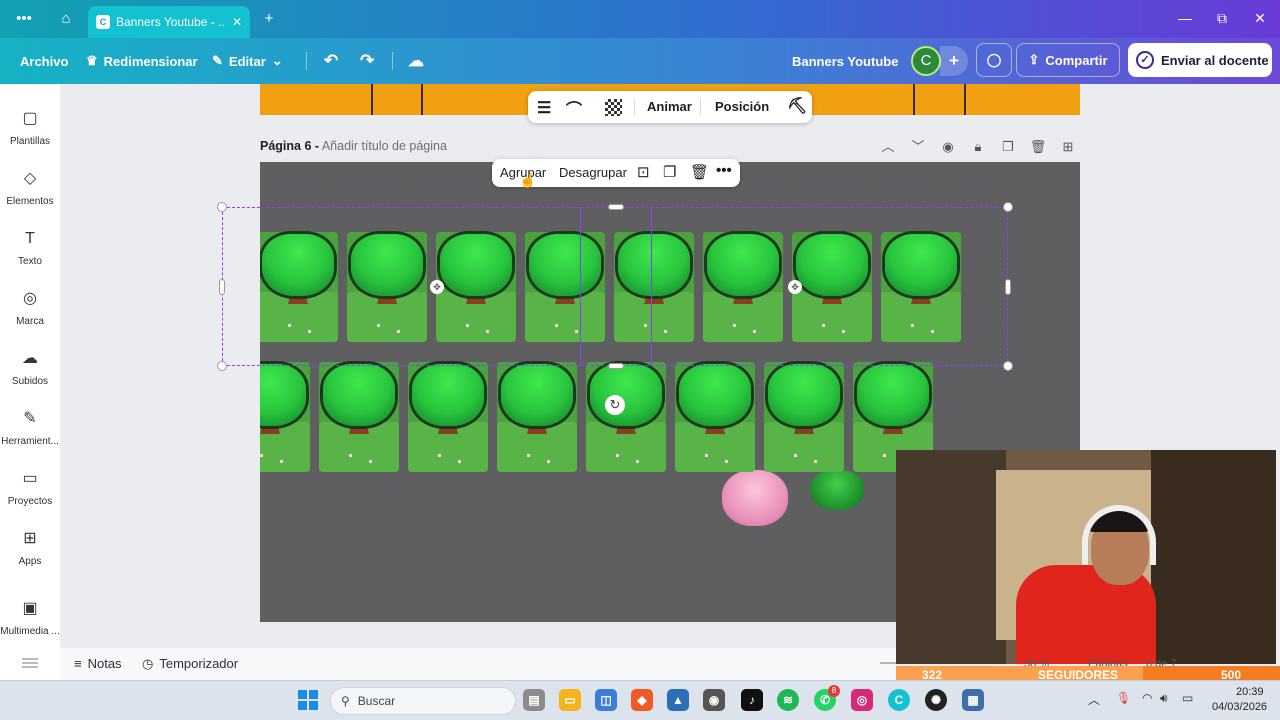 The height and width of the screenshot is (720, 1280). Describe the element at coordinates (643, 172) in the screenshot. I see `lock-icon: ⊡` at that location.